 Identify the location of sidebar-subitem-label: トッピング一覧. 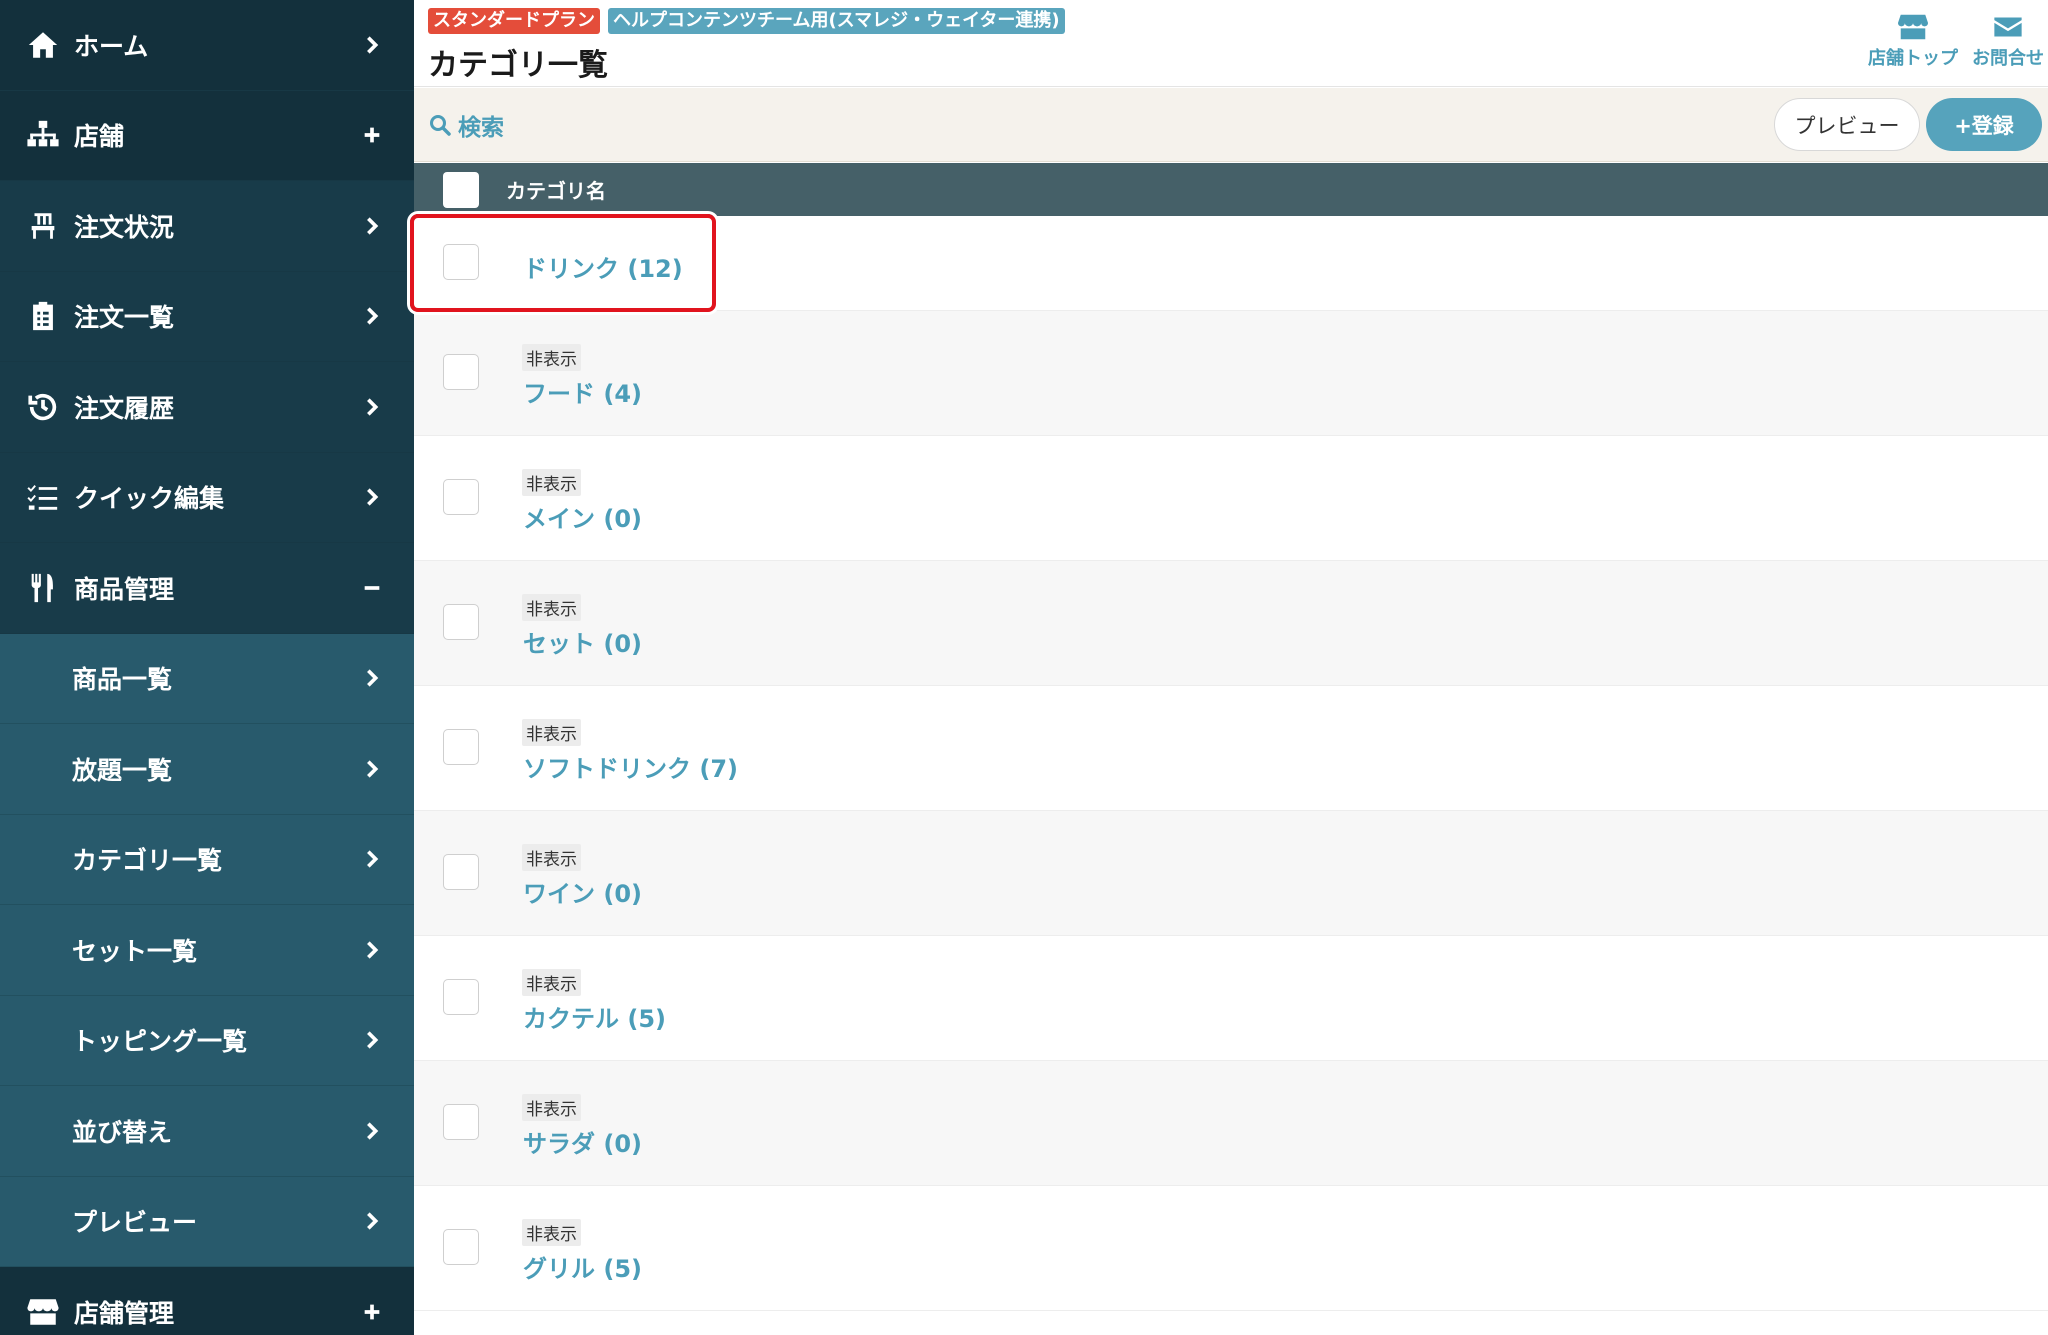
(160, 1042).